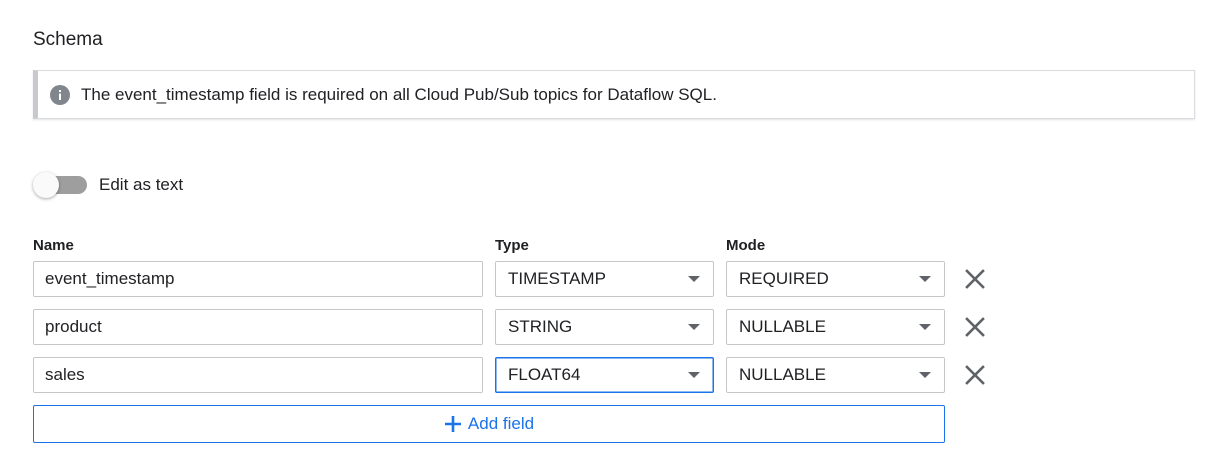  What do you see at coordinates (604, 327) in the screenshot?
I see `field-type-select: STRING` at bounding box center [604, 327].